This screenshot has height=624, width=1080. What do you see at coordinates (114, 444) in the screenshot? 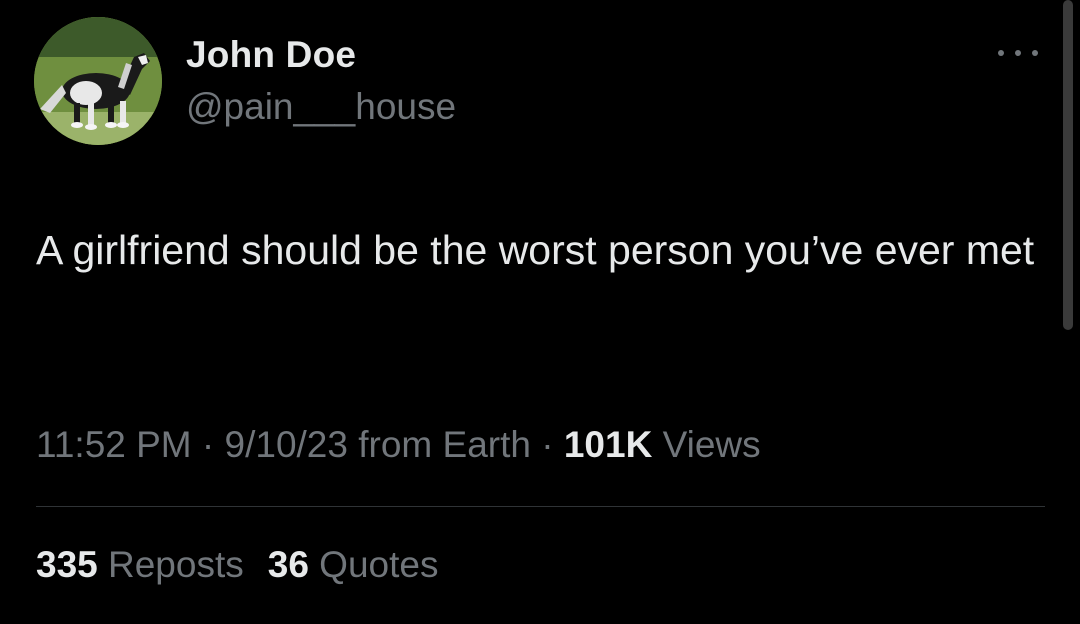
I see `tweet-time: 11:52 PM` at bounding box center [114, 444].